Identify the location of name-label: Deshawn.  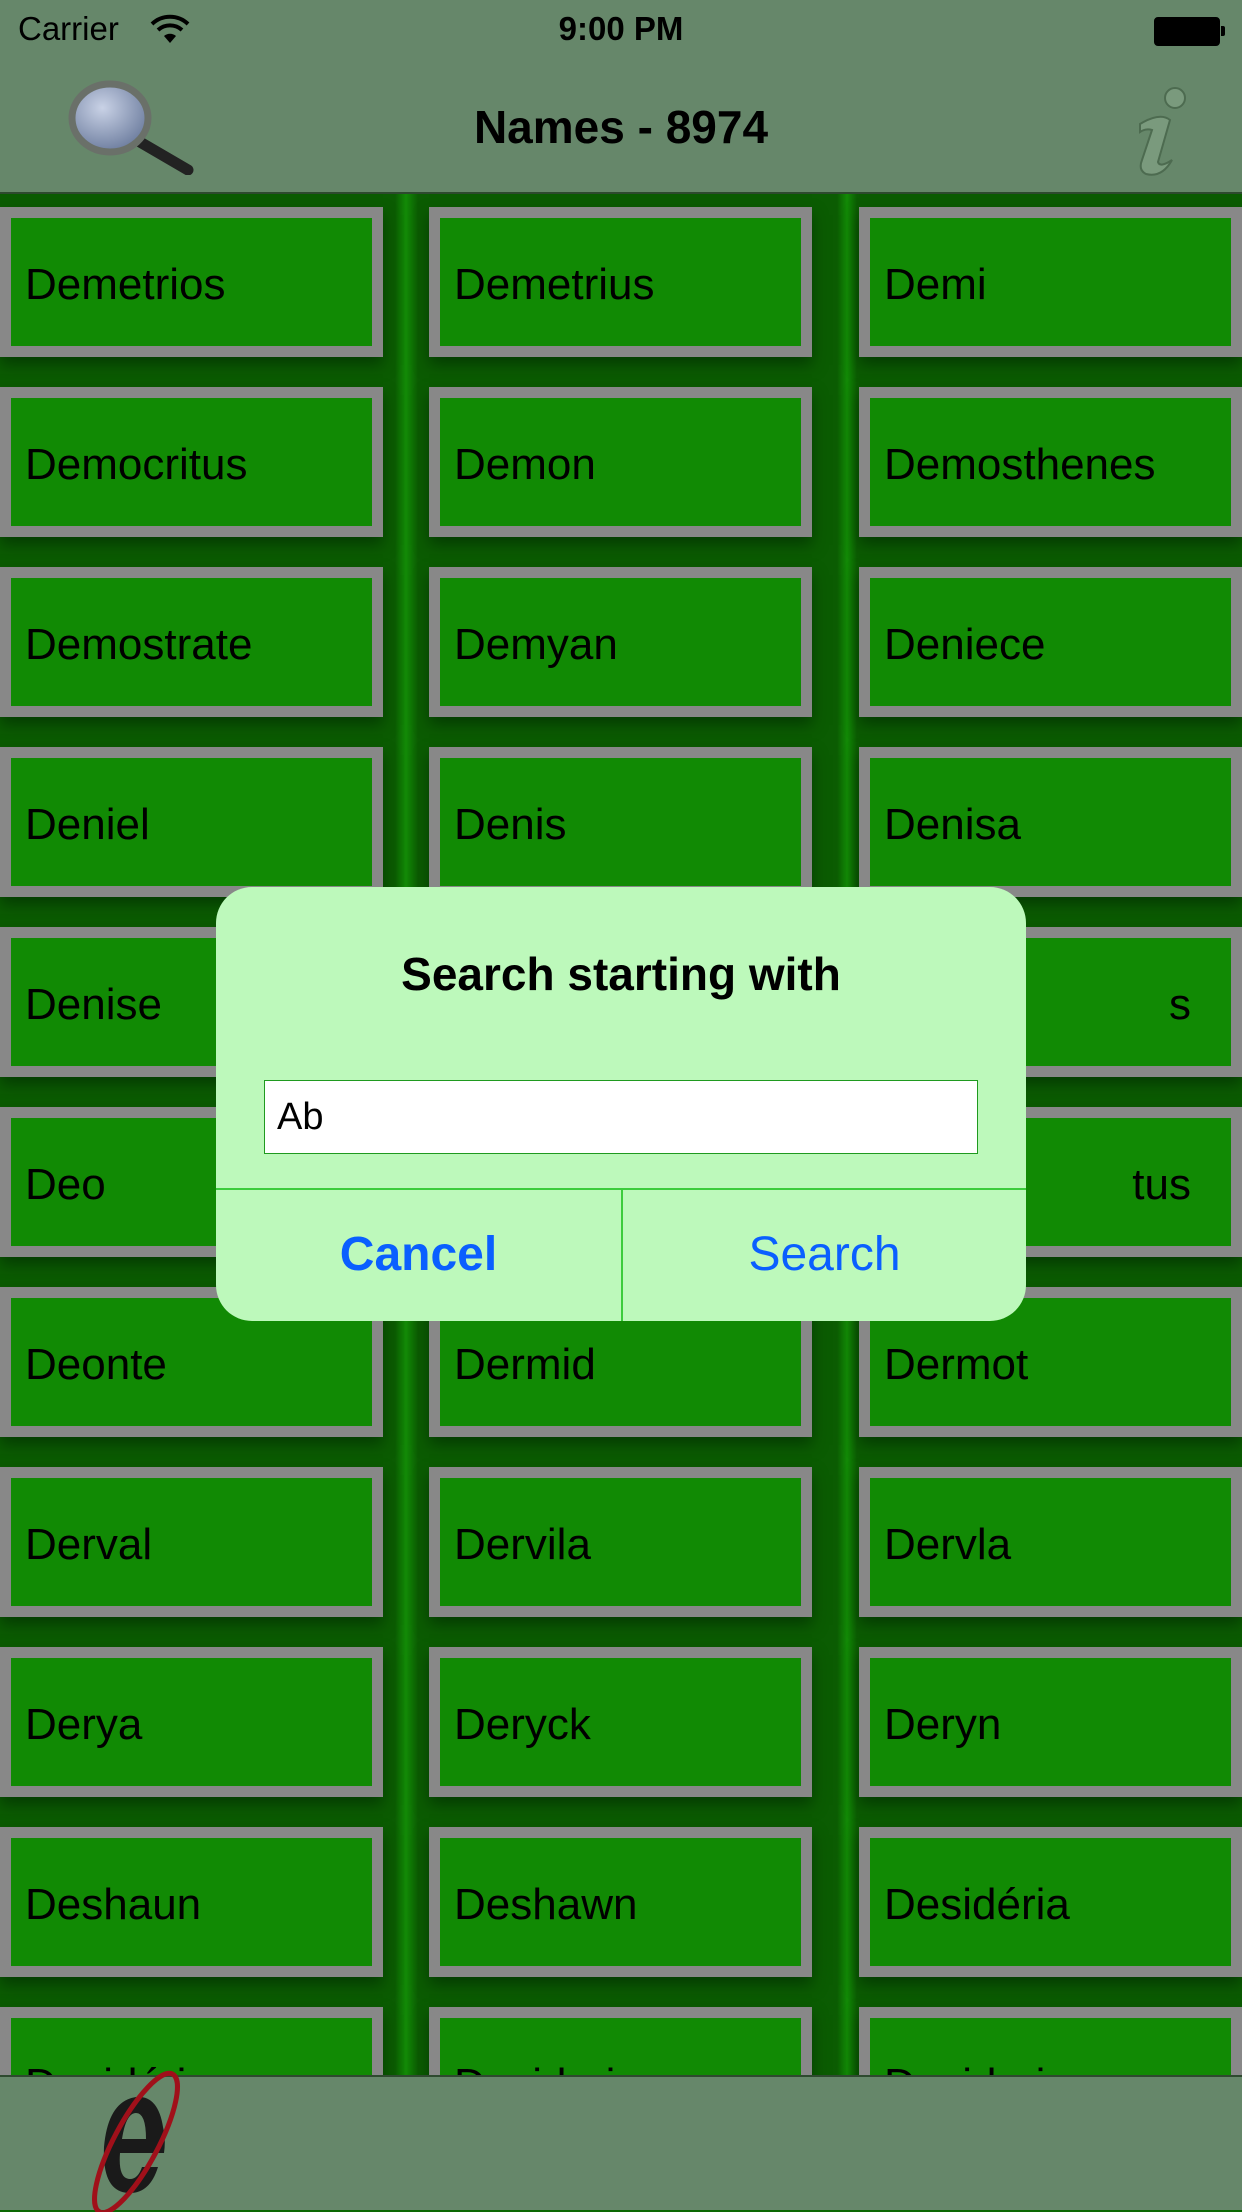
(546, 1904).